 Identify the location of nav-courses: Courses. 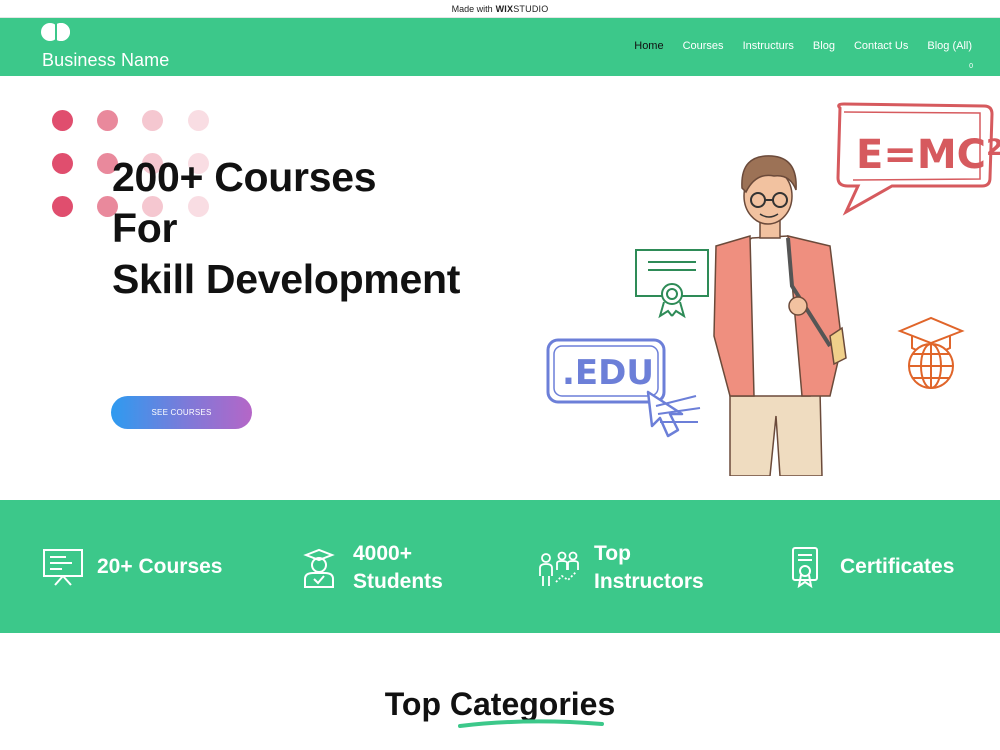
(703, 46).